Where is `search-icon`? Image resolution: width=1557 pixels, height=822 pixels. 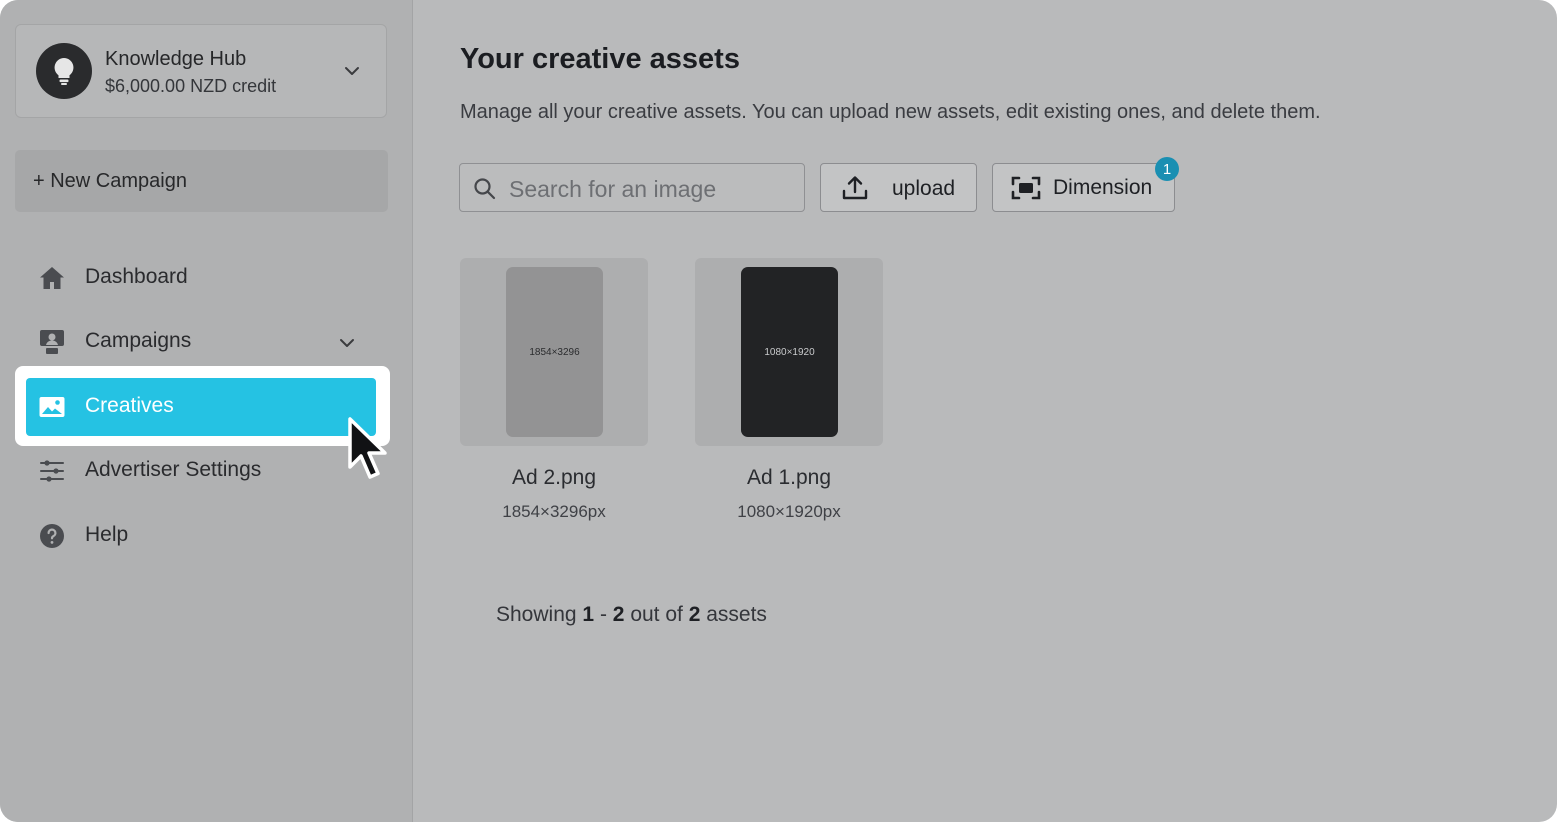
search-icon is located at coordinates (485, 189).